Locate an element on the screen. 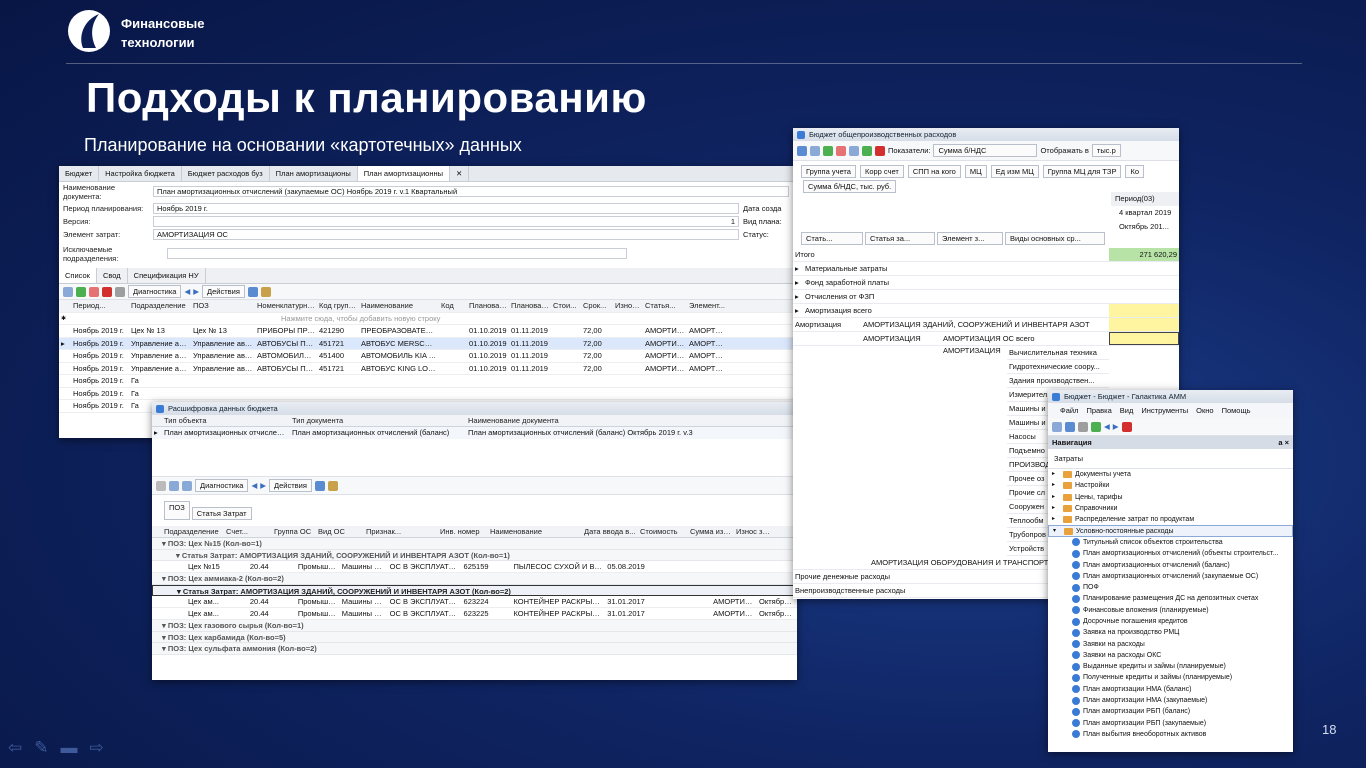 The image size is (1366, 768). document-item: План амортизации РБП (баланс) is located at coordinates (1170, 711).